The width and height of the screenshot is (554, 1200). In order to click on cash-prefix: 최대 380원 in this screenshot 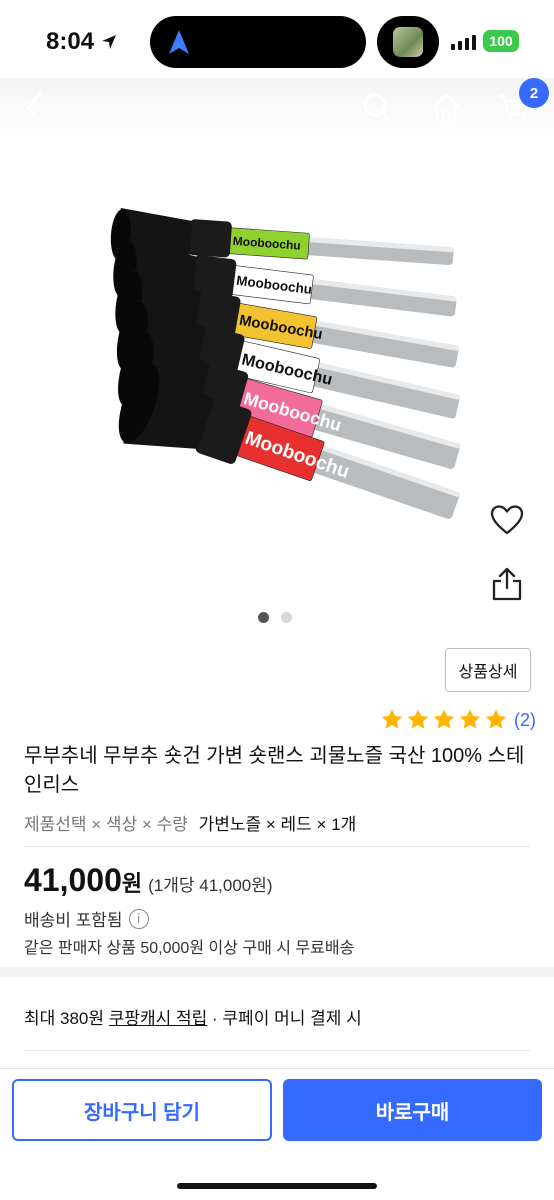, I will do `click(66, 1018)`.